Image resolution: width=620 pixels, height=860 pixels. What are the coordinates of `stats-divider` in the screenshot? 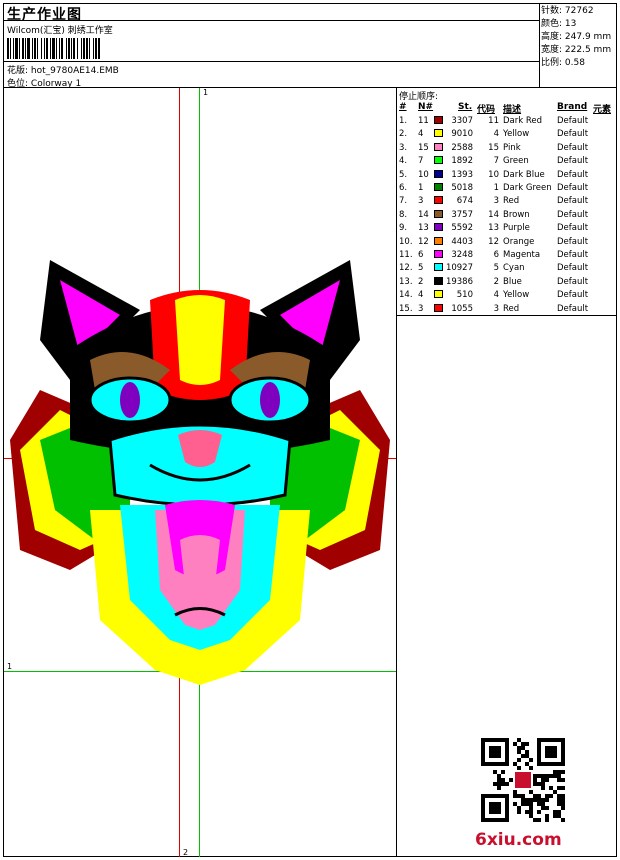 It's located at (539, 45).